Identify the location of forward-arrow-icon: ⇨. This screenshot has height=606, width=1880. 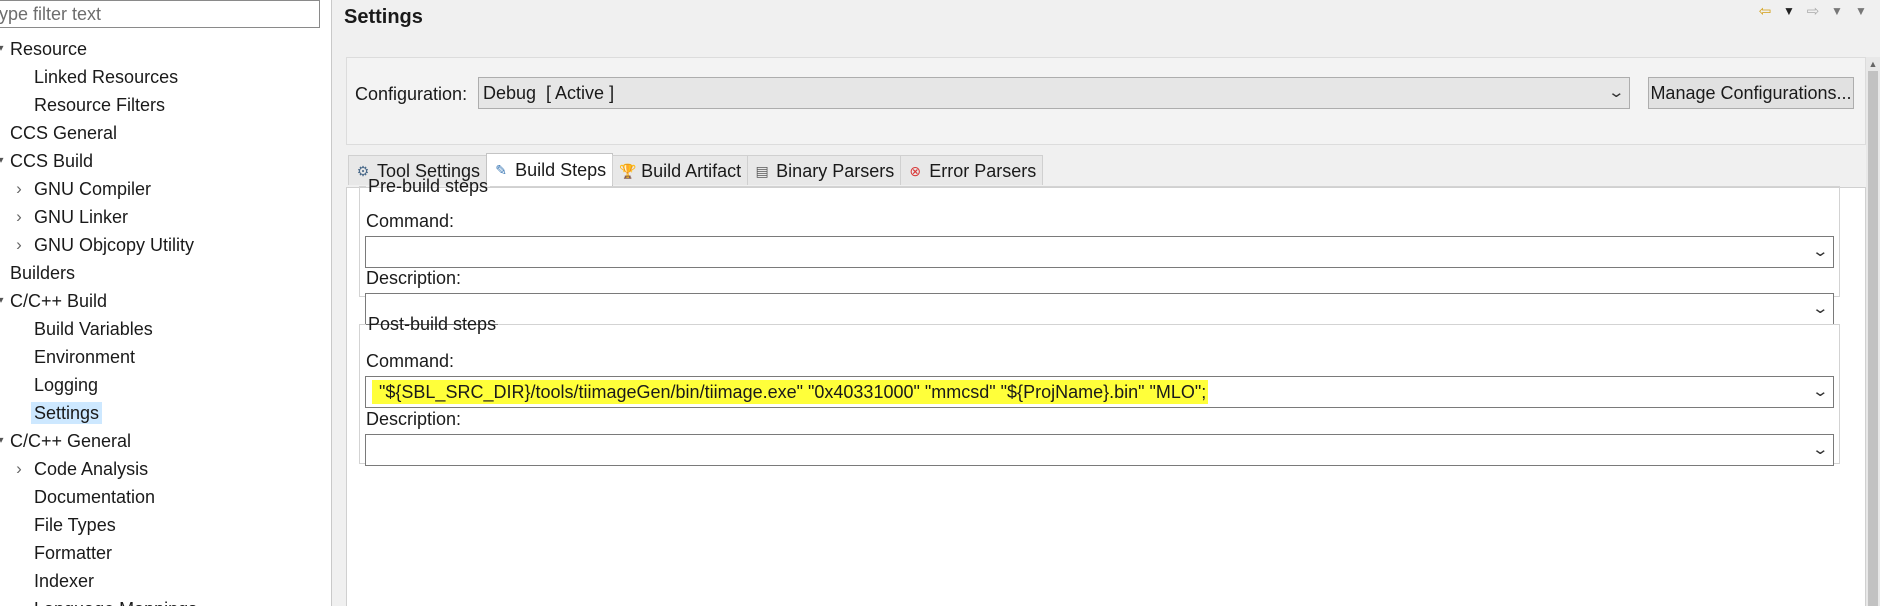
(1813, 11).